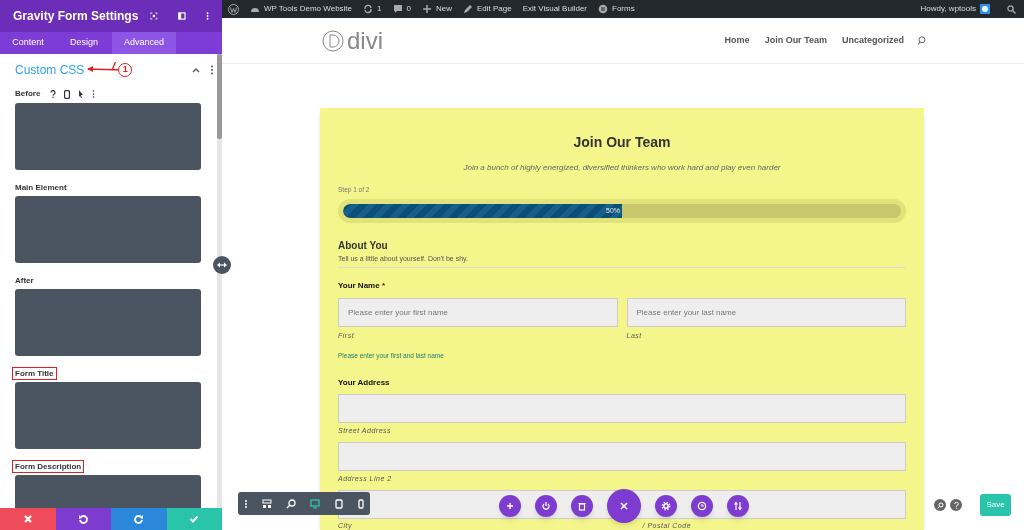 The image size is (1024, 530). What do you see at coordinates (364, 383) in the screenshot?
I see `field-label: Your Address` at bounding box center [364, 383].